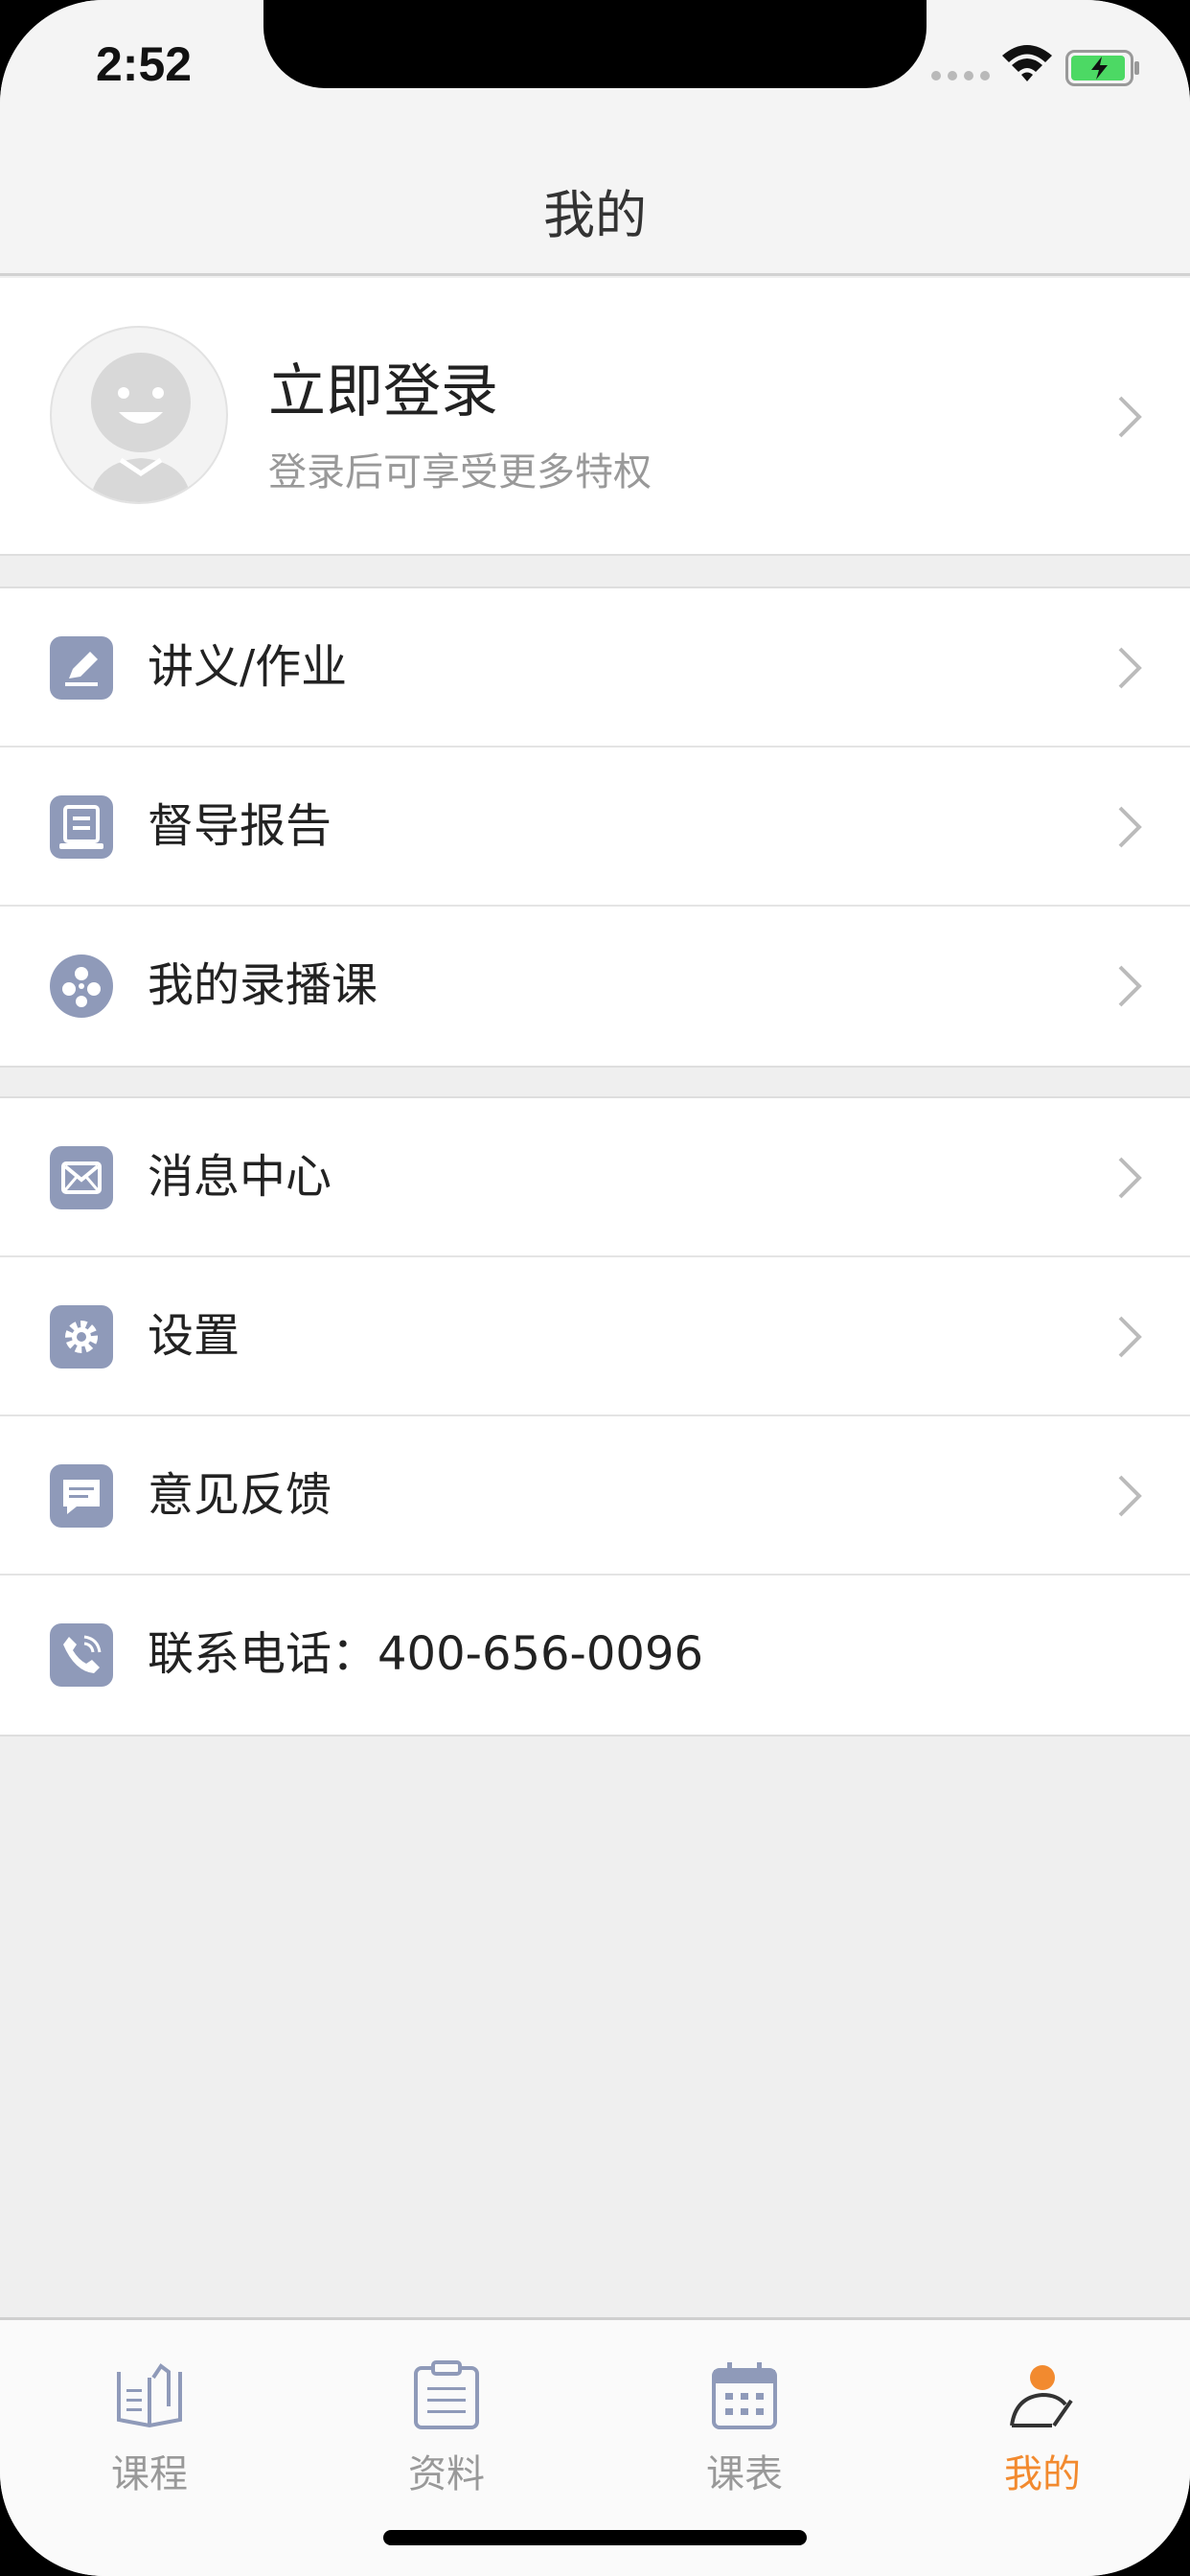  Describe the element at coordinates (141, 427) in the screenshot. I see `default-avatar-icon` at that location.